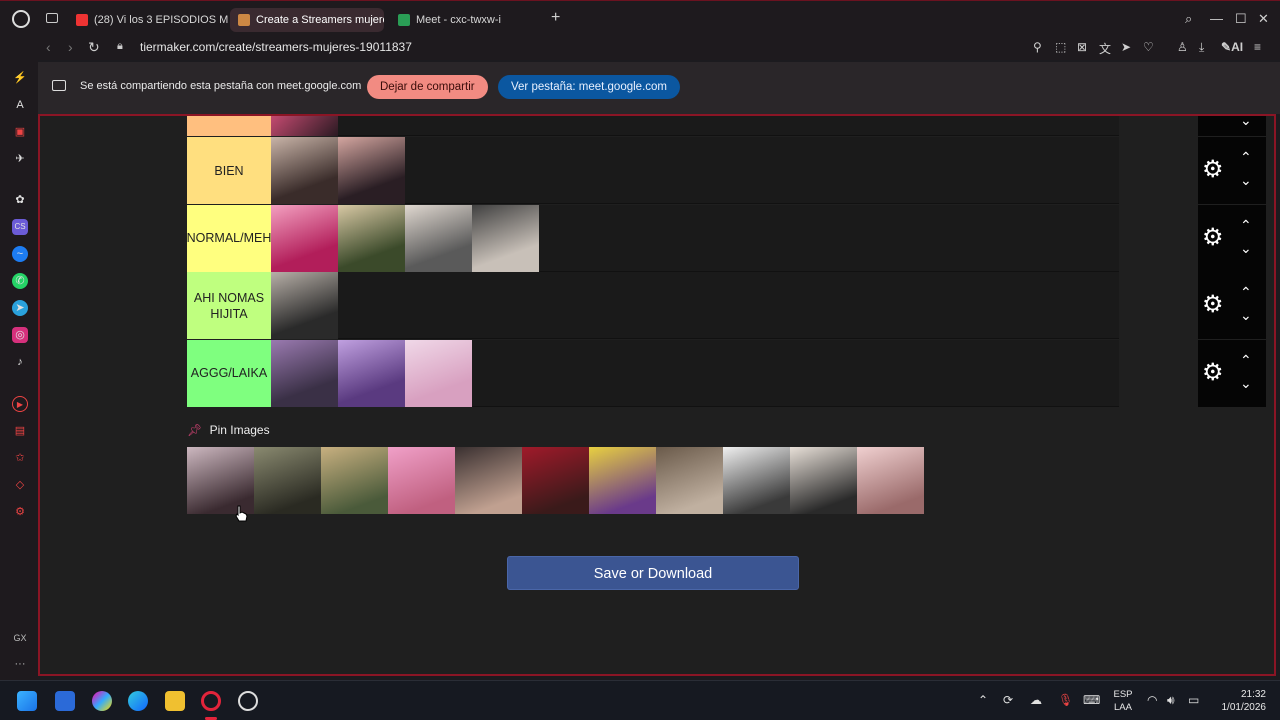 The width and height of the screenshot is (1280, 720). I want to click on file-explorer-icon, so click(175, 701).